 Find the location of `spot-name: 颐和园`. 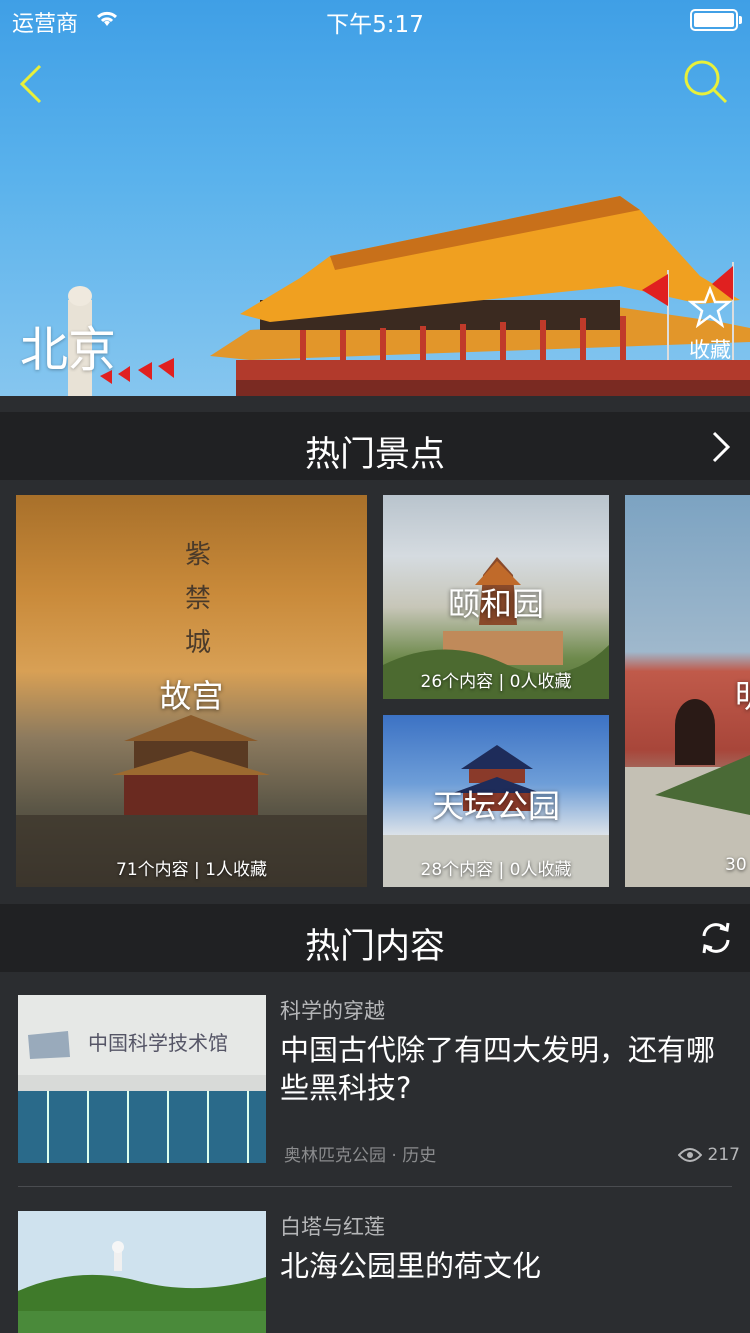

spot-name: 颐和园 is located at coordinates (495, 604).